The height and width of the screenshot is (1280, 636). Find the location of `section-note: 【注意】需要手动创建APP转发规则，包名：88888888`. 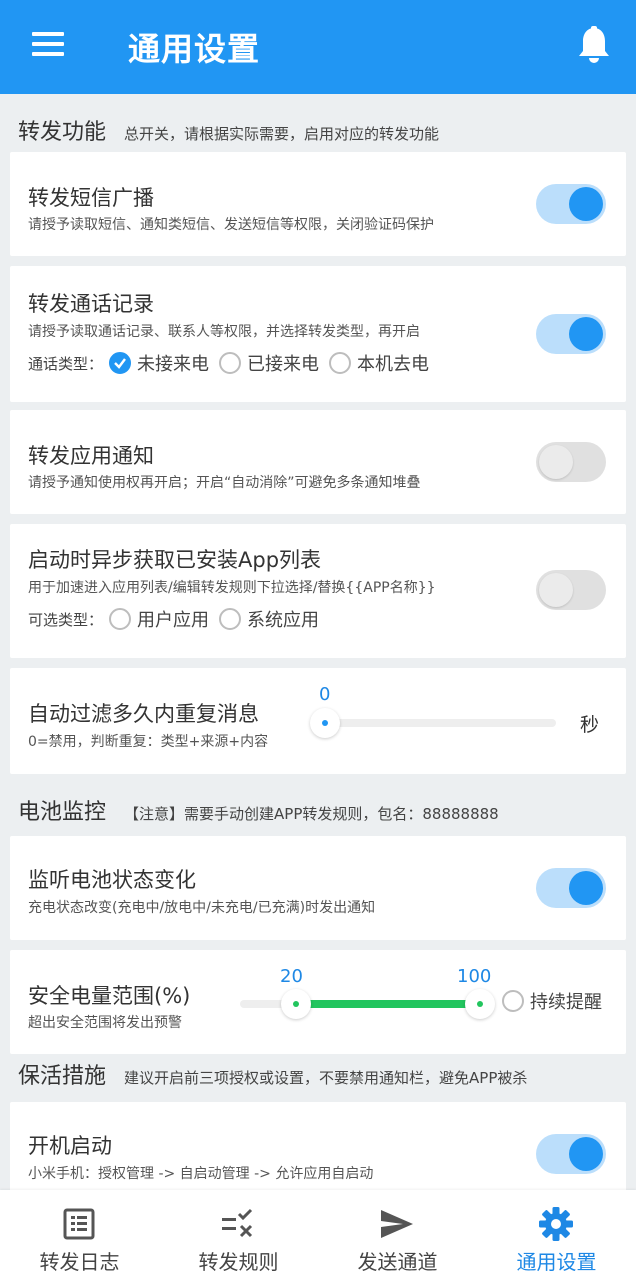

section-note: 【注意】需要手动创建APP转发规则，包名：88888888 is located at coordinates (311, 814).